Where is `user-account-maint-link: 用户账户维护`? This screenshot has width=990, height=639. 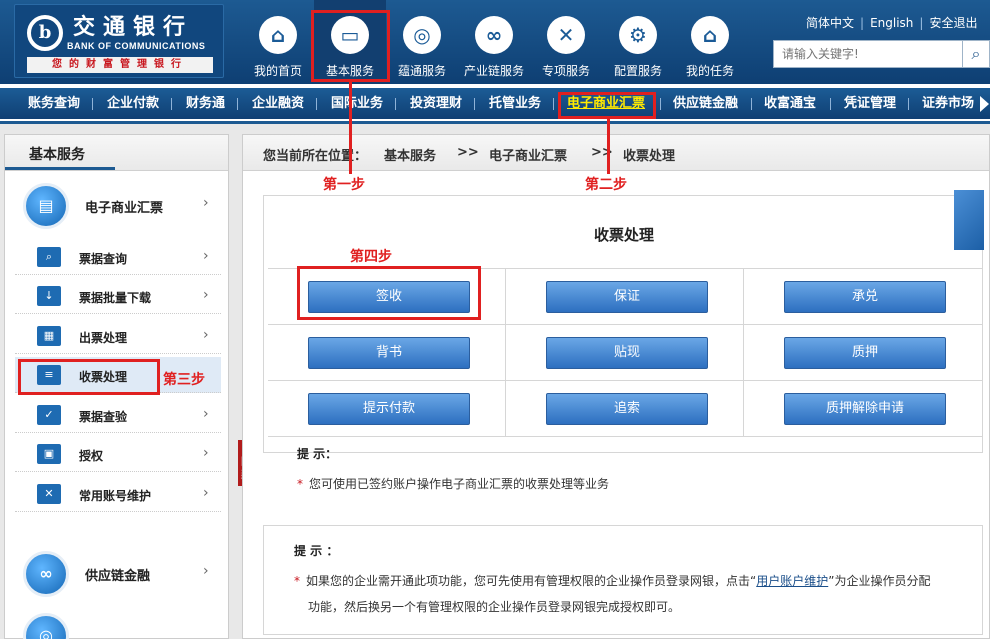
user-account-maint-link: 用户账户维护 is located at coordinates (792, 581).